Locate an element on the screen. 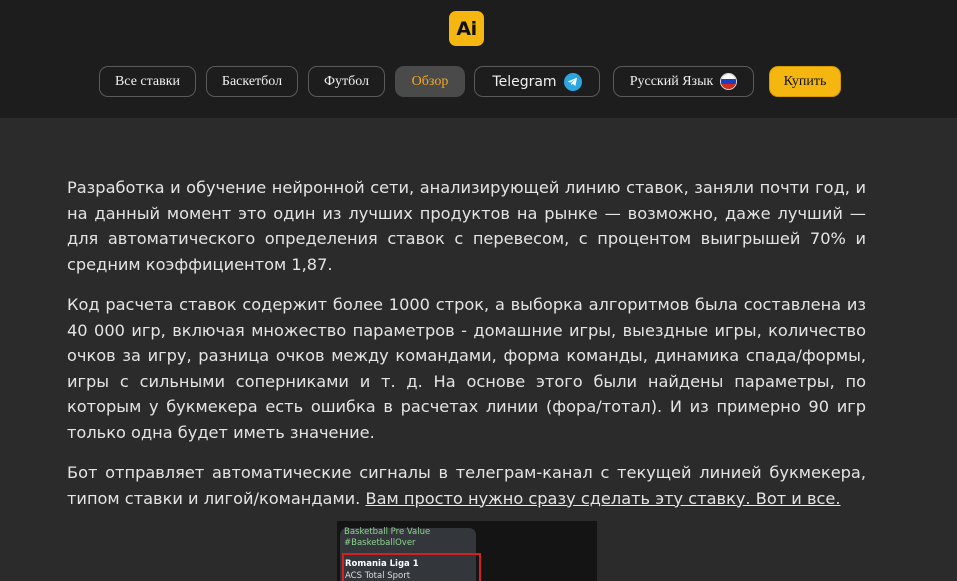  nav-all-bets-label: Все ставки is located at coordinates (147, 81).